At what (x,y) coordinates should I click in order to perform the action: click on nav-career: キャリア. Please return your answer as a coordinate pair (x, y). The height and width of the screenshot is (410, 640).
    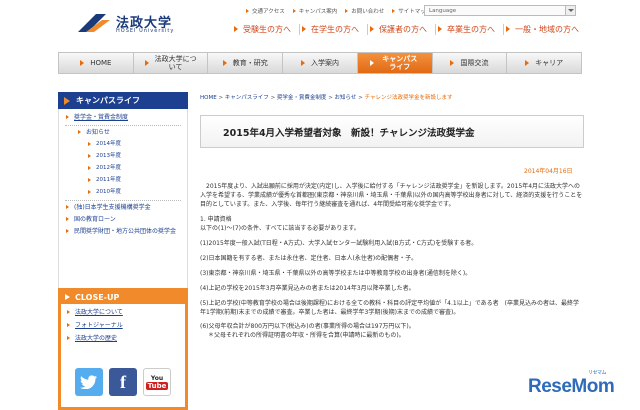
    Looking at the image, I should click on (544, 63).